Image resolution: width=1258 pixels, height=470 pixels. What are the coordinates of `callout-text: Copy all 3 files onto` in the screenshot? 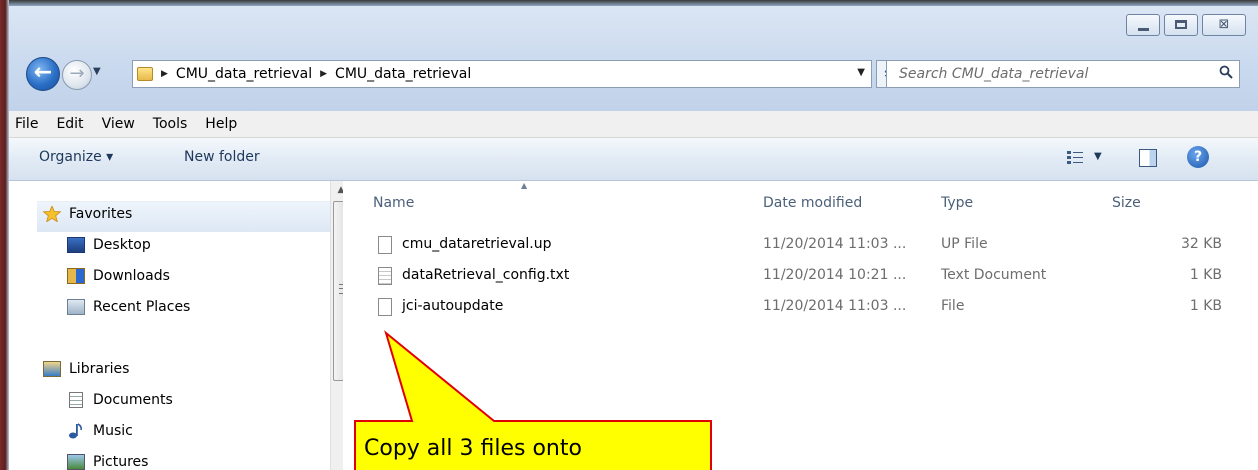 It's located at (473, 448).